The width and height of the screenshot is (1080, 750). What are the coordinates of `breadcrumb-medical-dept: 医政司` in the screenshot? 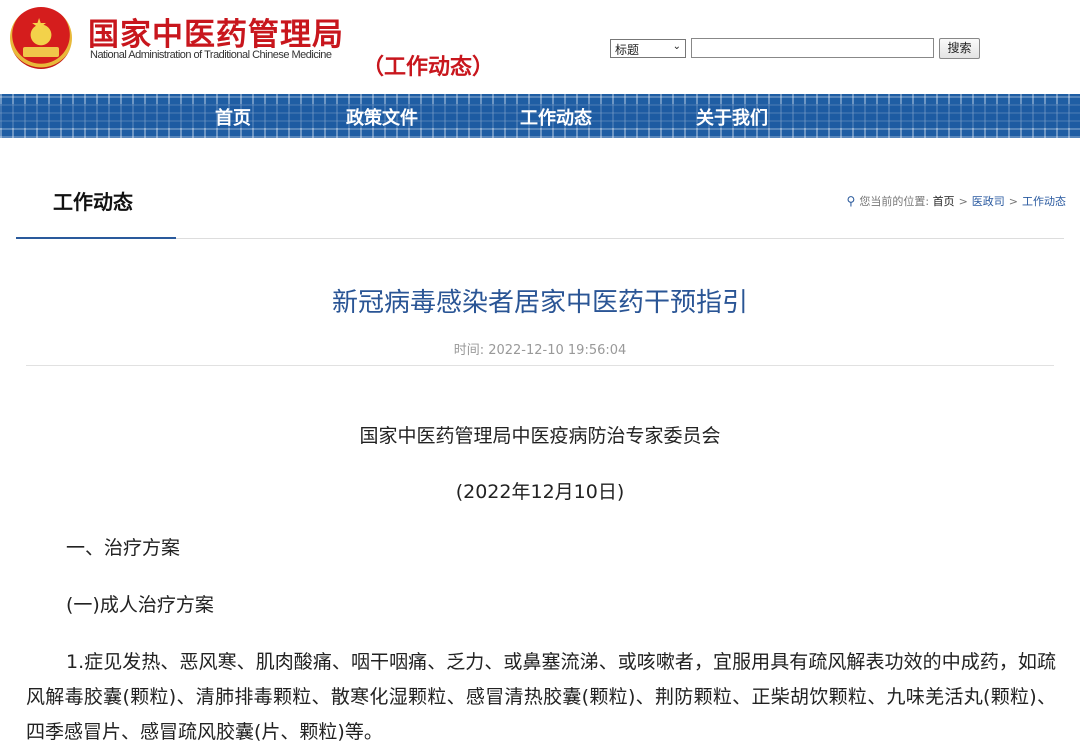 It's located at (988, 201).